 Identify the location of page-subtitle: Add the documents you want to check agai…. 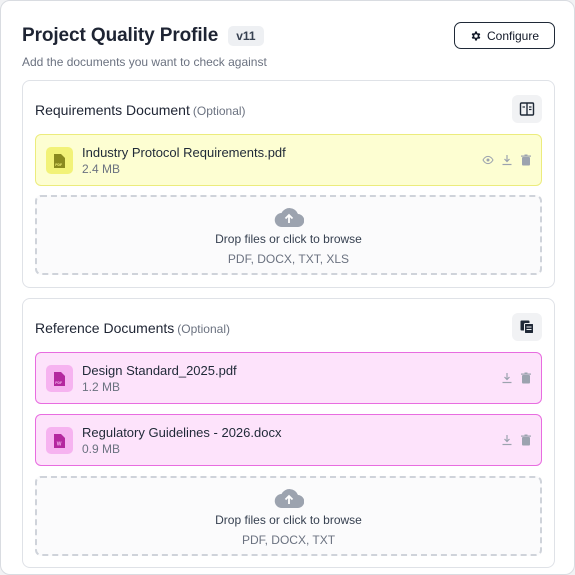
(144, 62).